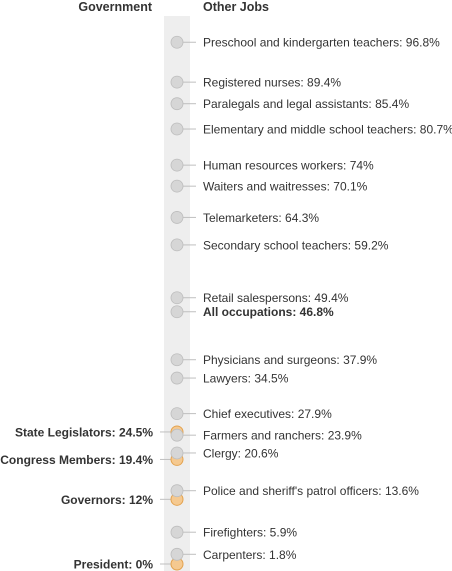 This screenshot has height=571, width=452. What do you see at coordinates (177, 414) in the screenshot?
I see `job-point-chief-executives` at bounding box center [177, 414].